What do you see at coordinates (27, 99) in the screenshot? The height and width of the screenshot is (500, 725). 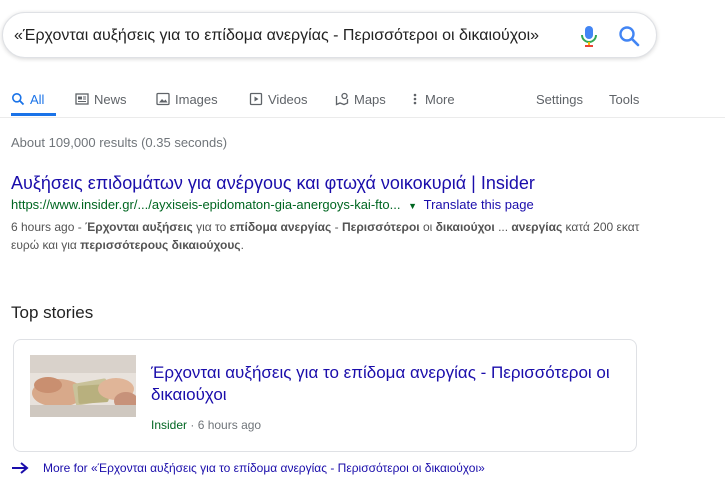 I see `tab-all: All` at bounding box center [27, 99].